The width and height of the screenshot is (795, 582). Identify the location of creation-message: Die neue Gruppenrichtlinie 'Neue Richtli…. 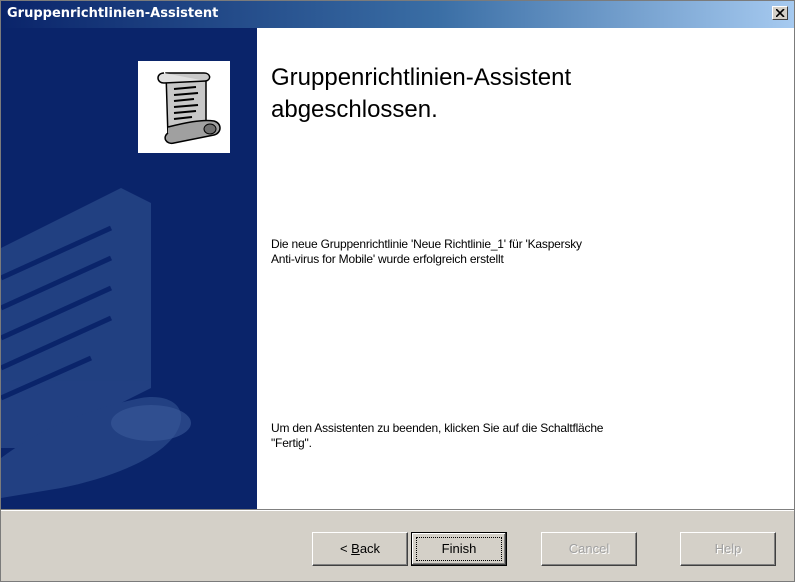
(521, 252).